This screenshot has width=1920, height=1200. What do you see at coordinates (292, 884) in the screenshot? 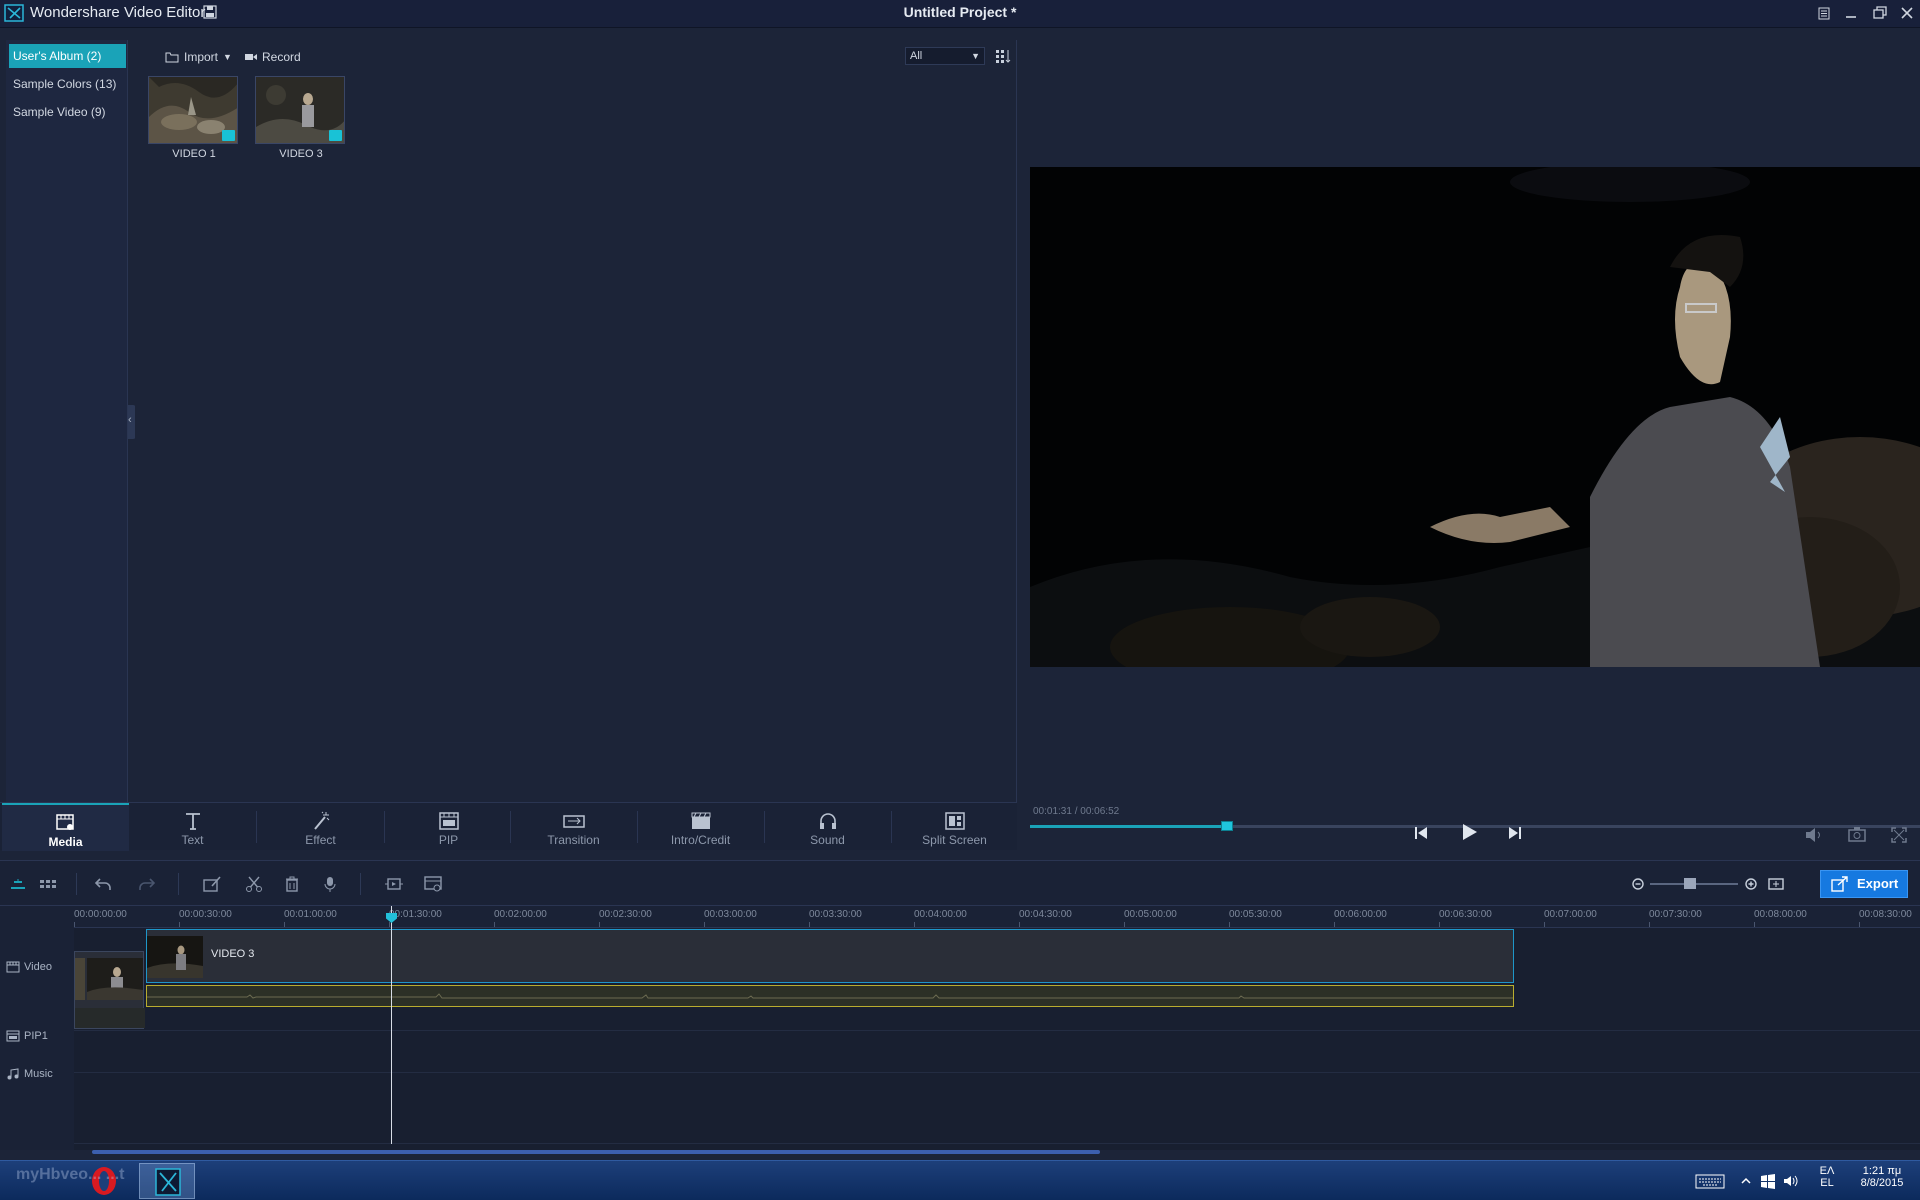
I see `delete-trash-icon` at bounding box center [292, 884].